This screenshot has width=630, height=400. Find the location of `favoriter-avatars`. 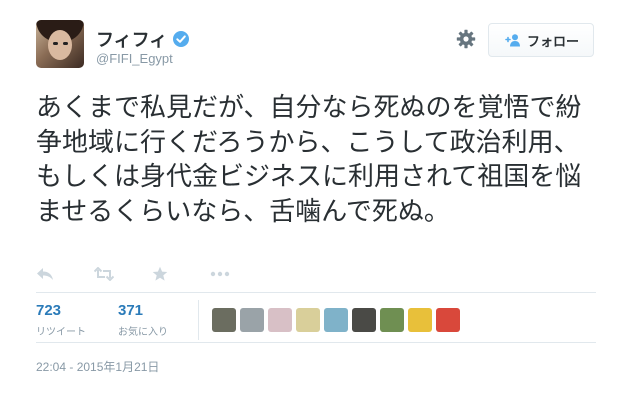

favoriter-avatars is located at coordinates (336, 320).